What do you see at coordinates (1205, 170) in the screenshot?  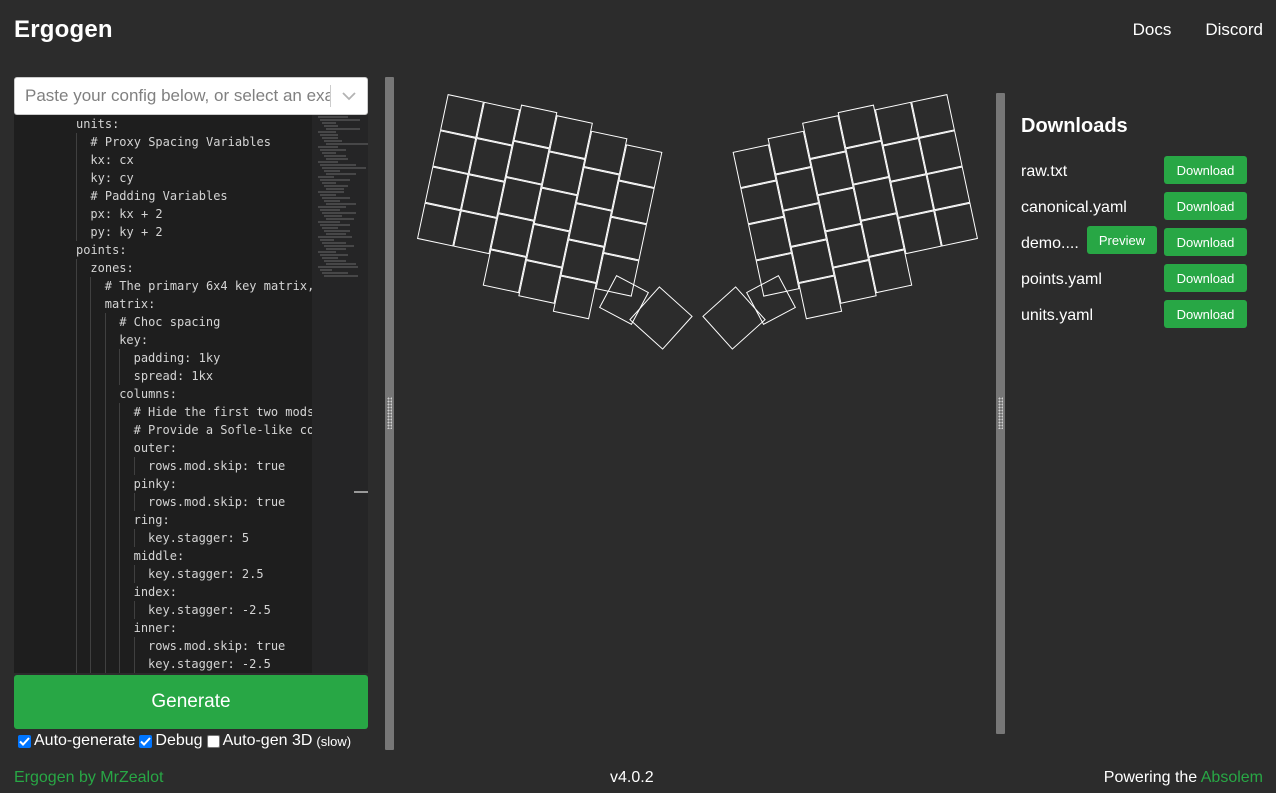 I see `download-raw-button: Download` at bounding box center [1205, 170].